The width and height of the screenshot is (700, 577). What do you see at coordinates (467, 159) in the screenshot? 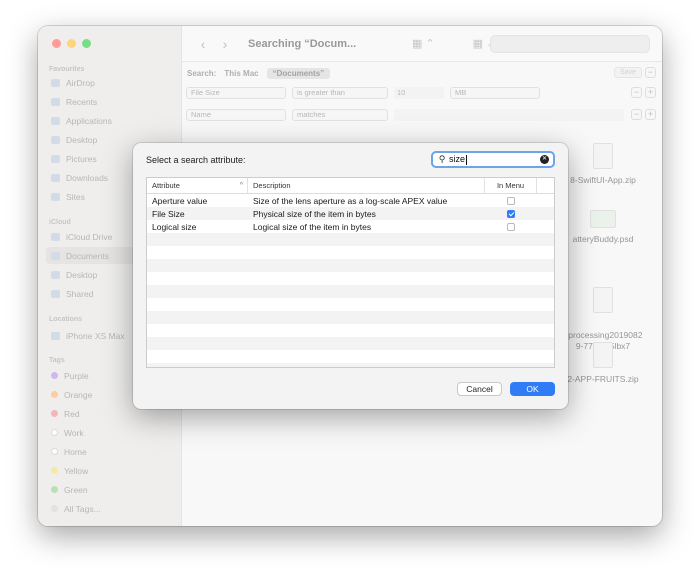
I see `text-caret` at bounding box center [467, 159].